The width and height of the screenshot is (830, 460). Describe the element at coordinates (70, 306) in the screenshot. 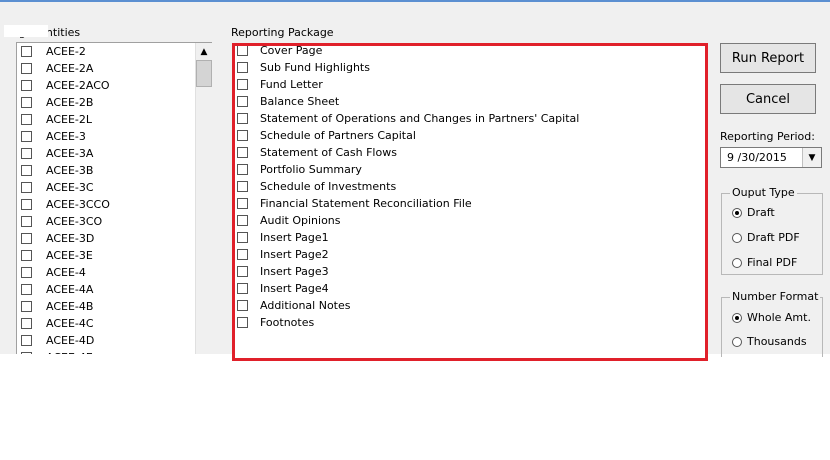

I see `entity-label: ACEE-4B` at that location.